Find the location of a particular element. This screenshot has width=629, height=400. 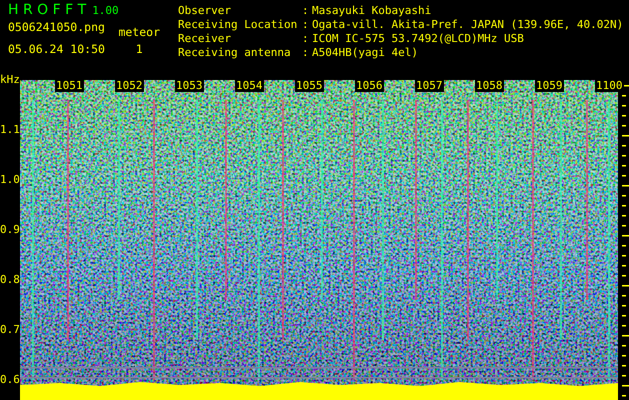

y-tick-label: 1.0 is located at coordinates (10, 179).